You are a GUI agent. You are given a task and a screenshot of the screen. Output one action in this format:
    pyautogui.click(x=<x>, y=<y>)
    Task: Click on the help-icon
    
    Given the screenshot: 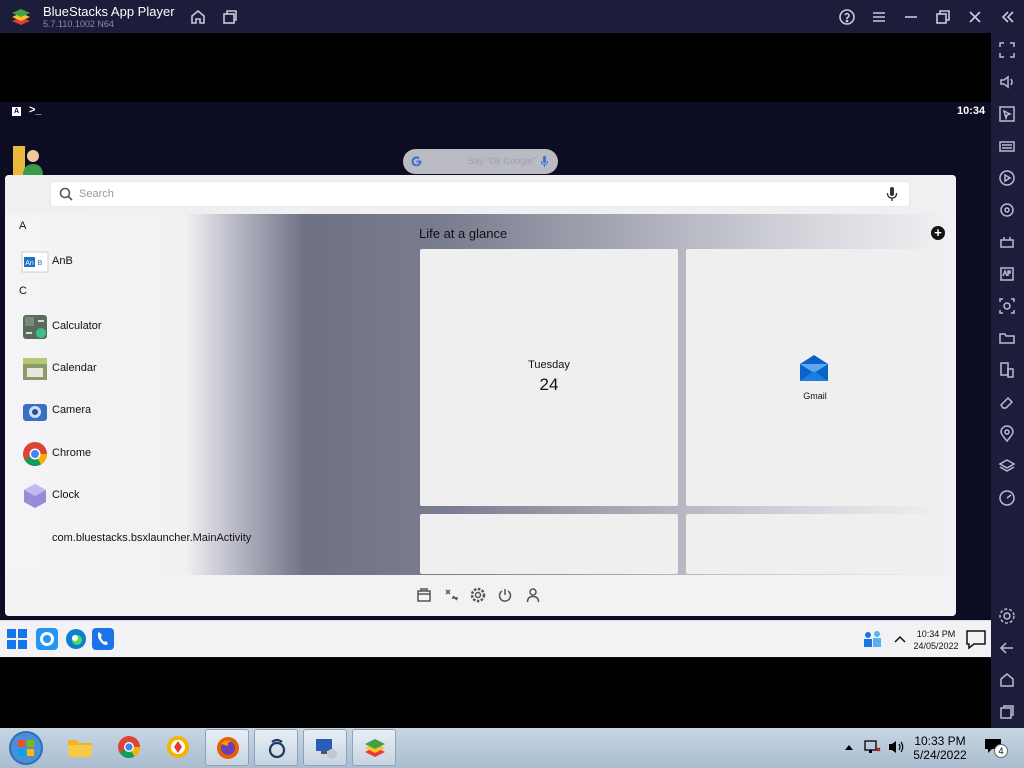 What is the action you would take?
    pyautogui.click(x=847, y=17)
    